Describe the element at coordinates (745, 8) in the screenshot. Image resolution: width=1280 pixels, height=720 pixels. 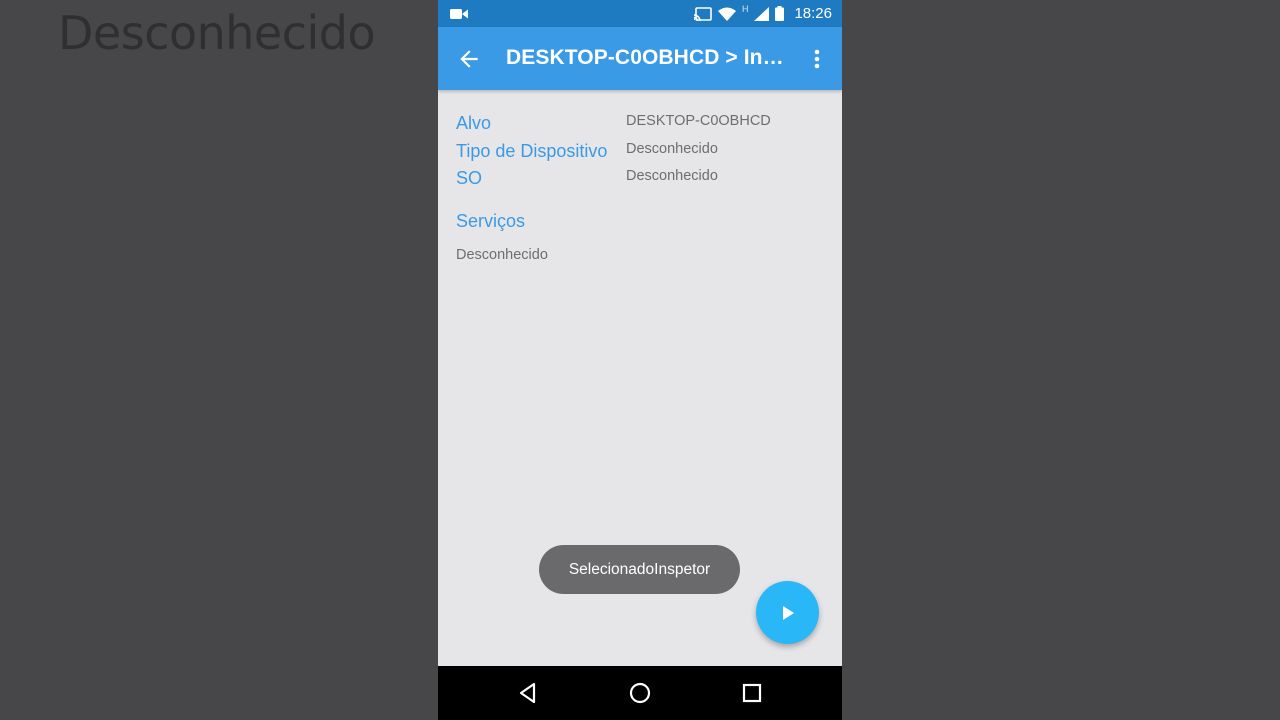
I see `network-type-label: H` at that location.